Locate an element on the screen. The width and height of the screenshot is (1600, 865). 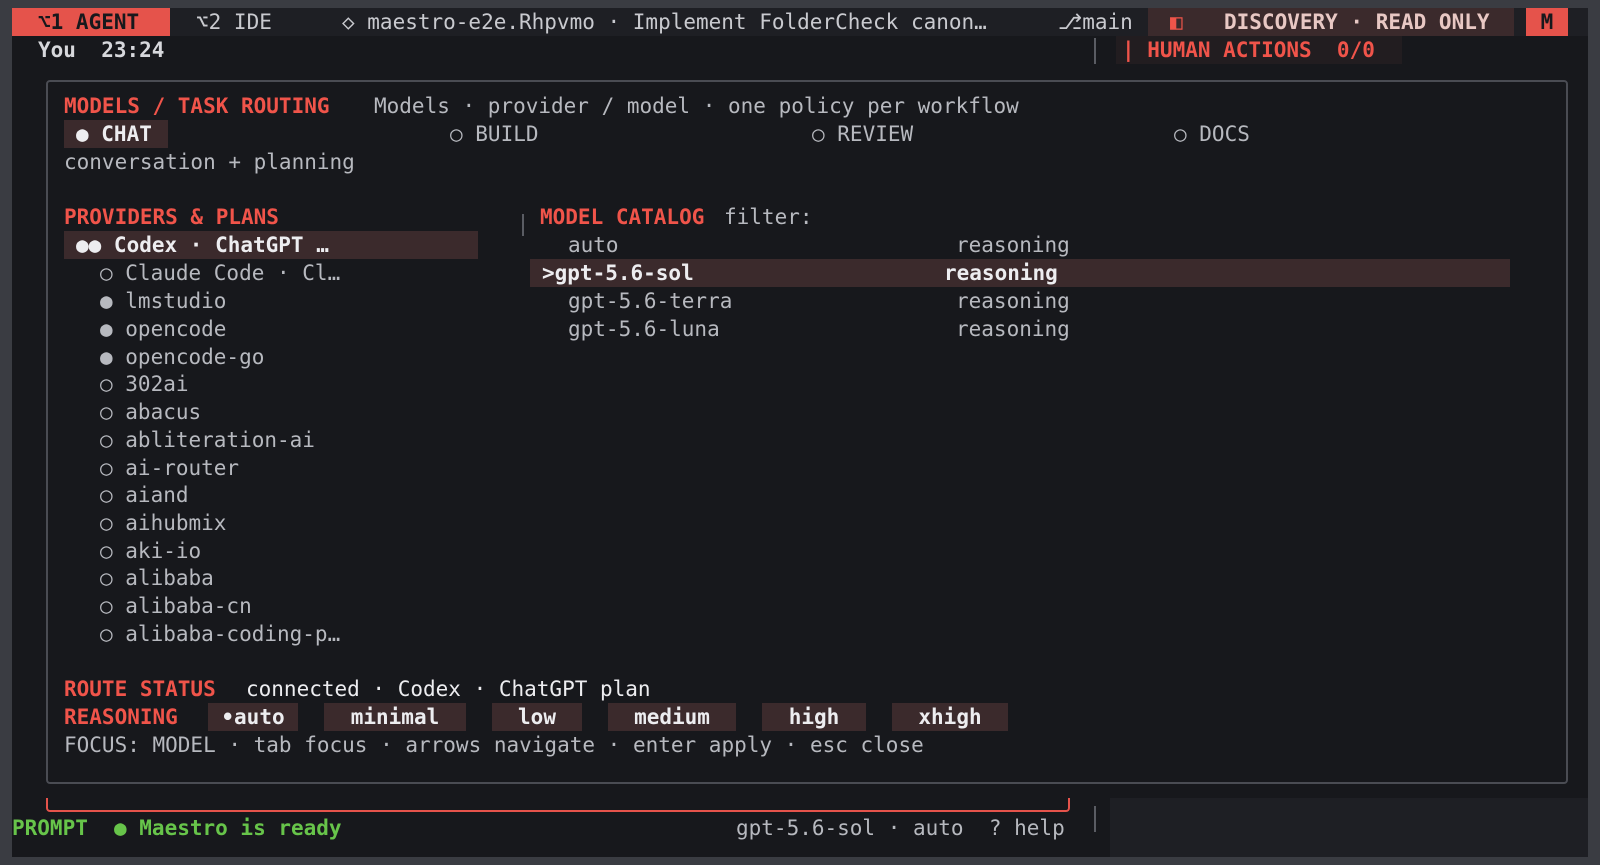
model-kind-auto: reasoning is located at coordinates (1013, 245).